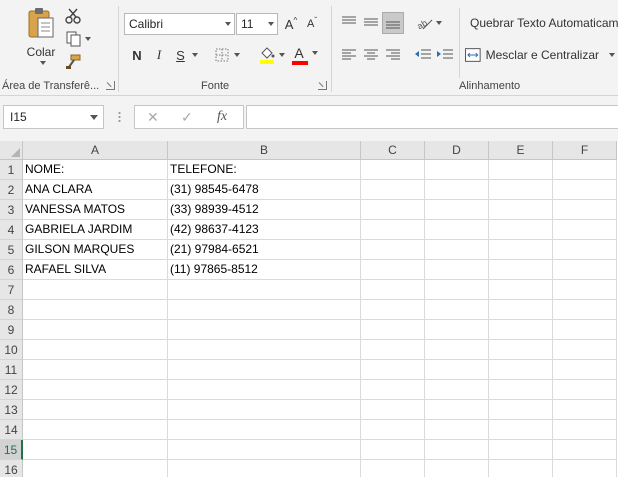 Image resolution: width=618 pixels, height=477 pixels. Describe the element at coordinates (432, 117) in the screenshot. I see `formula-input` at that location.